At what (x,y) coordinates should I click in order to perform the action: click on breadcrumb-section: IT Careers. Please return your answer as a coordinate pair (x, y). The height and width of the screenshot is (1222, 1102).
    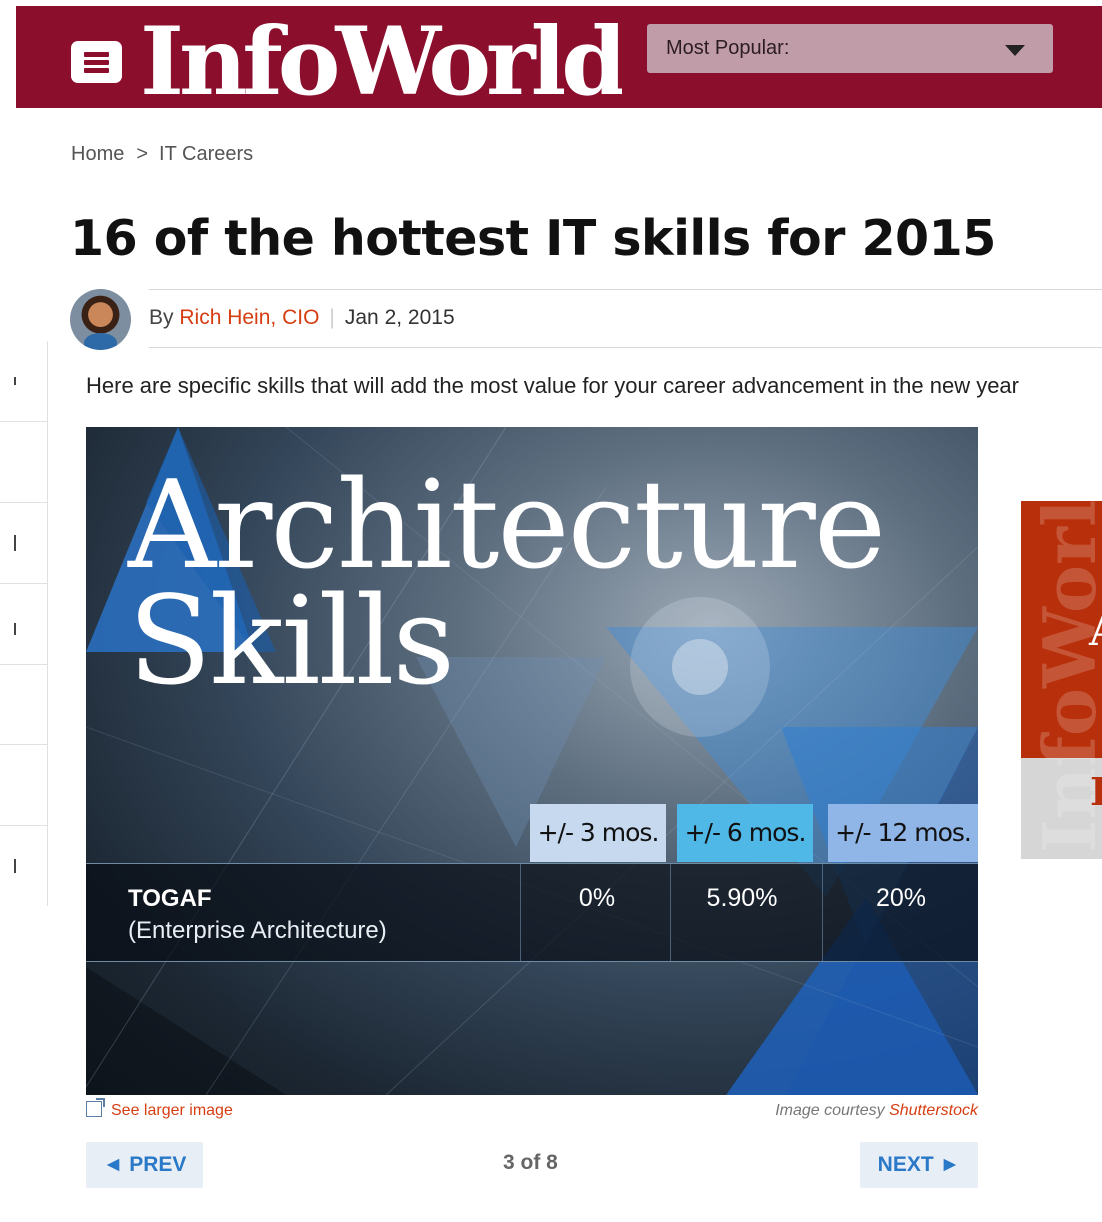
    Looking at the image, I should click on (206, 154).